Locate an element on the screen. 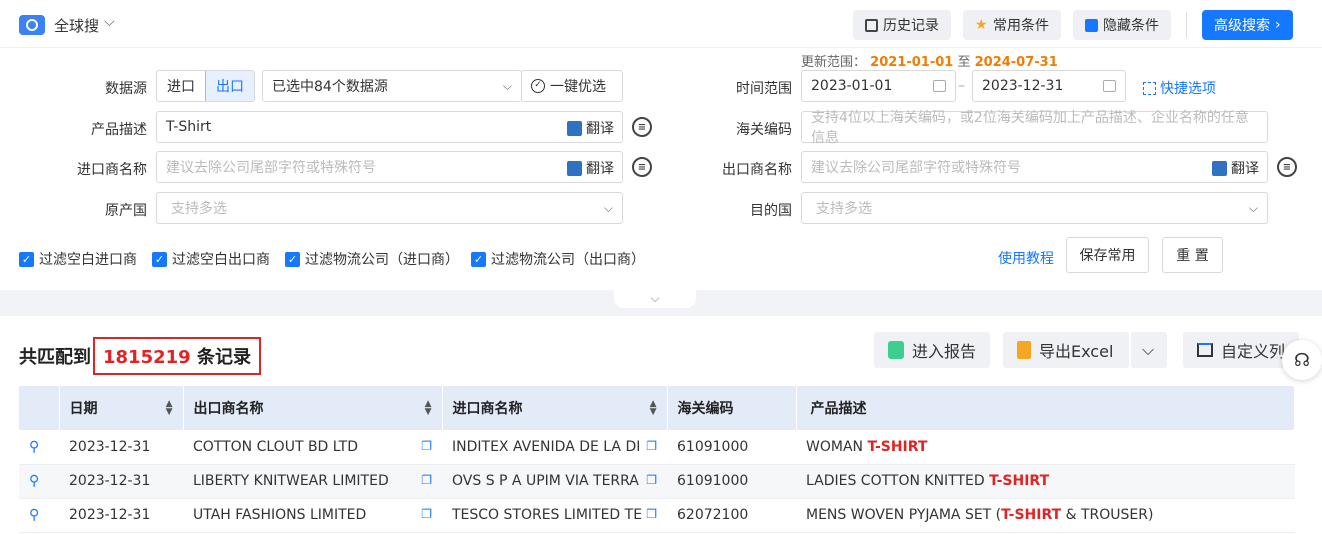 The width and height of the screenshot is (1322, 534). origin-select: 支持多选 ⌵ is located at coordinates (389, 208).